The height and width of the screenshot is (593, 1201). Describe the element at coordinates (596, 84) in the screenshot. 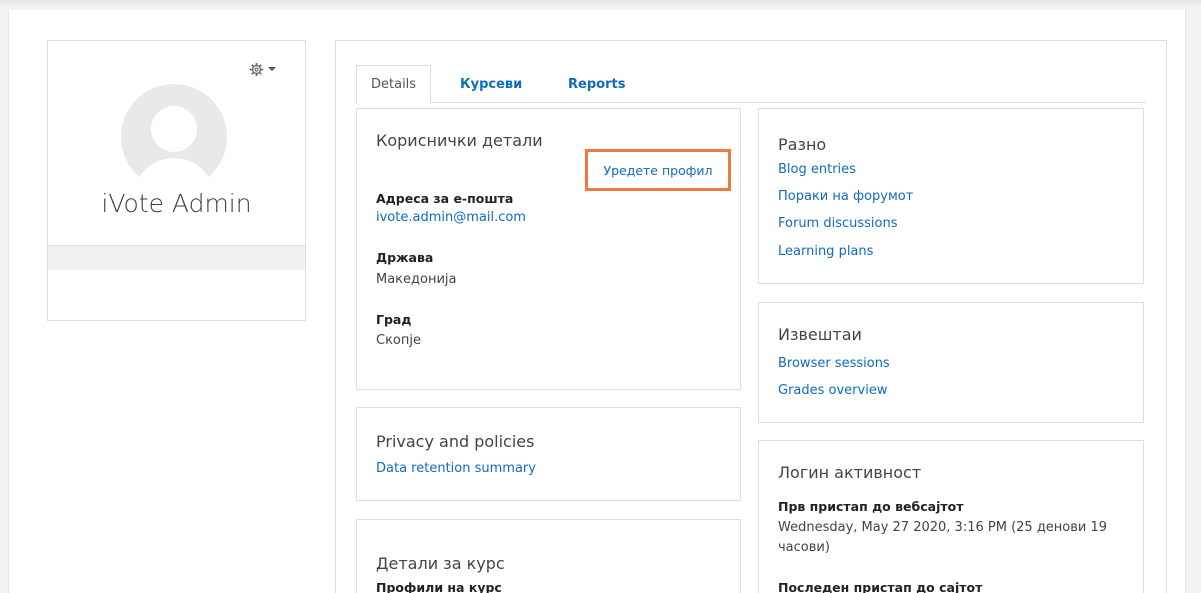

I see `tab-reports: Reports` at that location.